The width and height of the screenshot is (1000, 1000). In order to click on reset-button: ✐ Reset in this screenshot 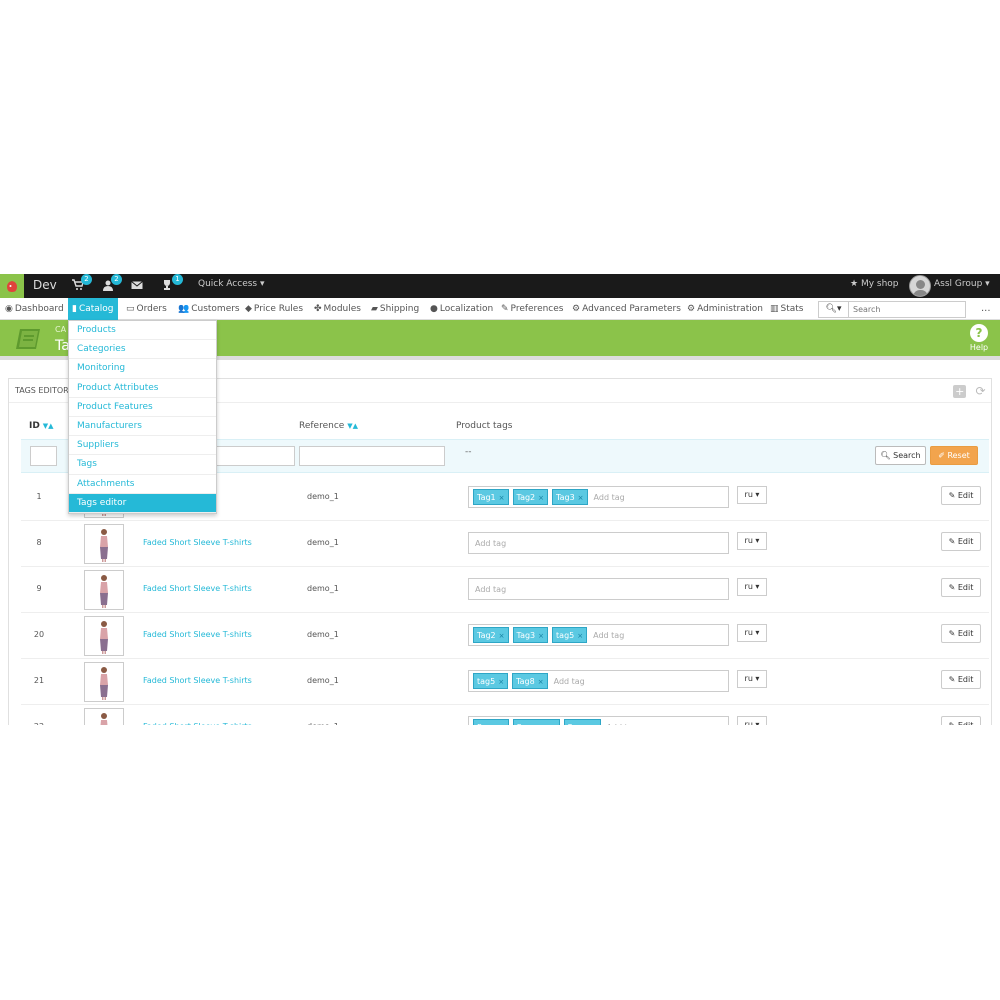, I will do `click(954, 455)`.